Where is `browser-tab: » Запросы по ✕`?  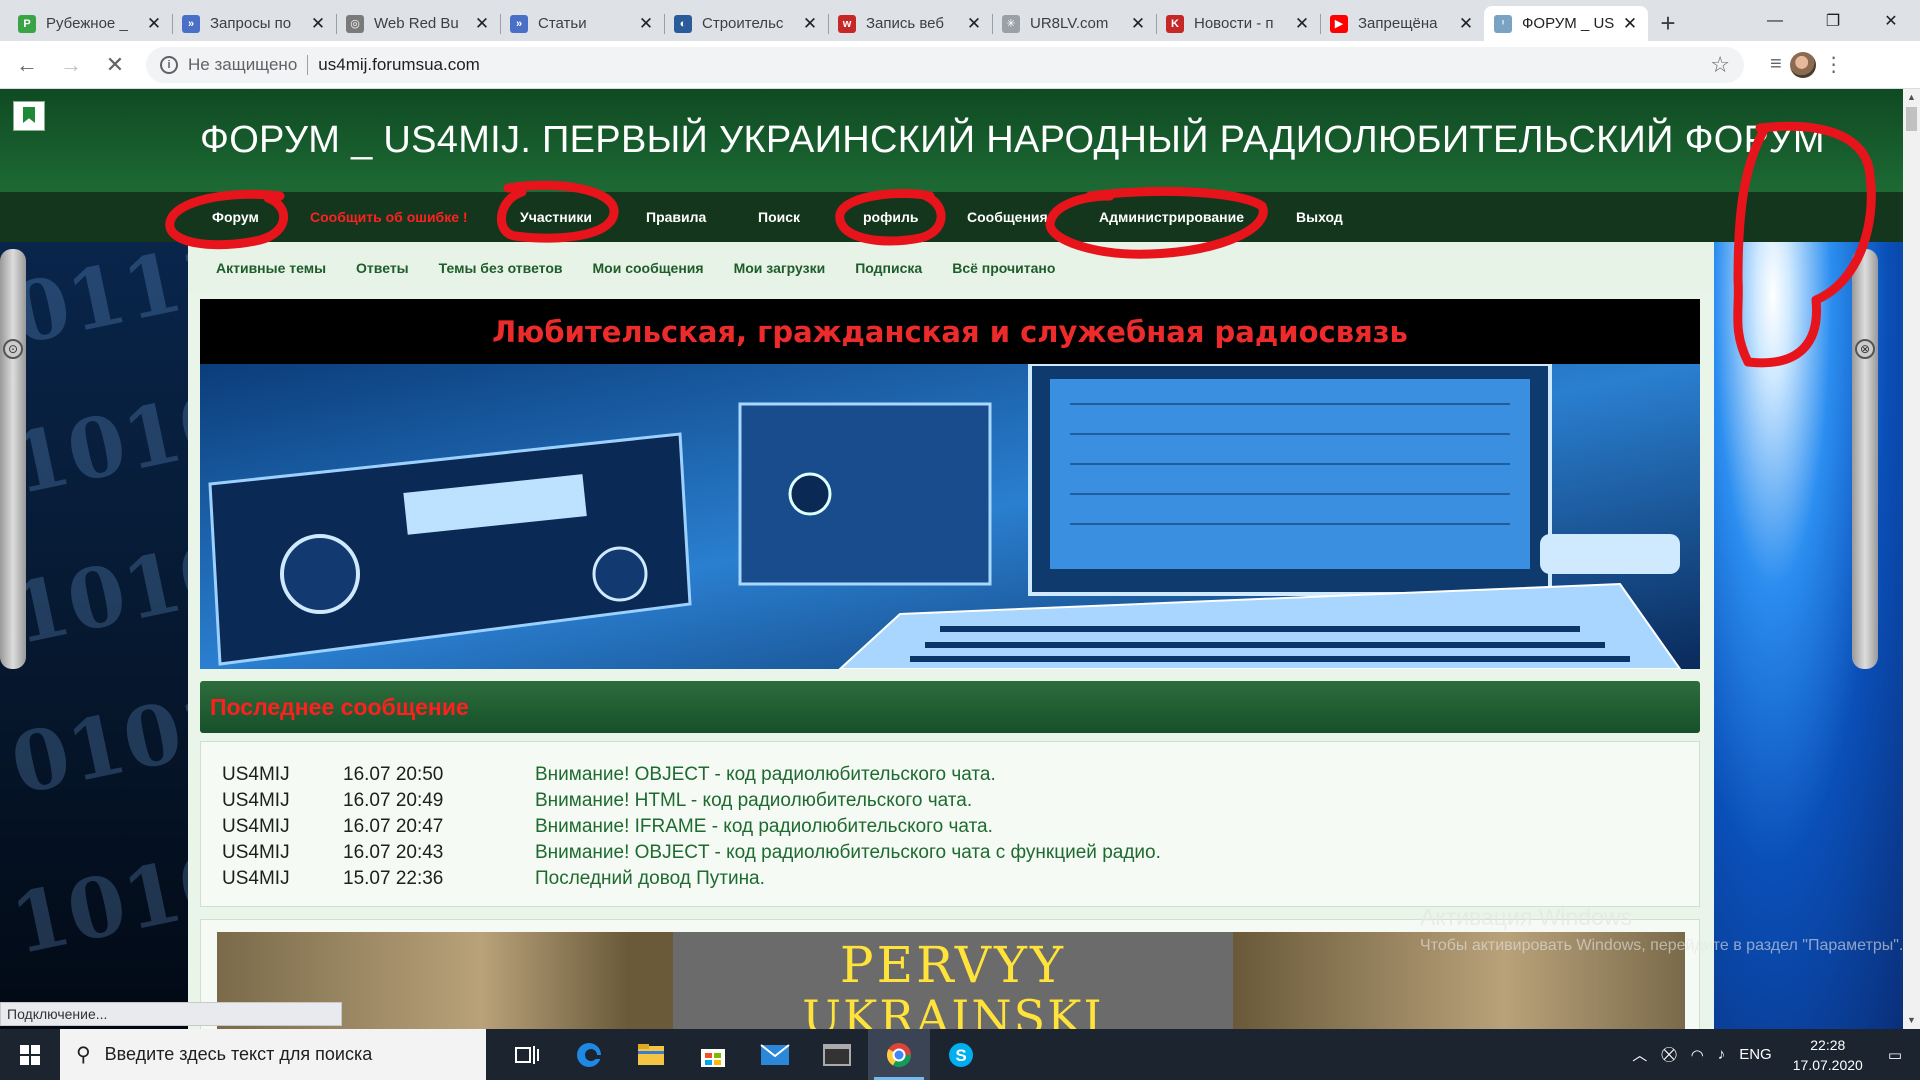 browser-tab: » Запросы по ✕ is located at coordinates (254, 23).